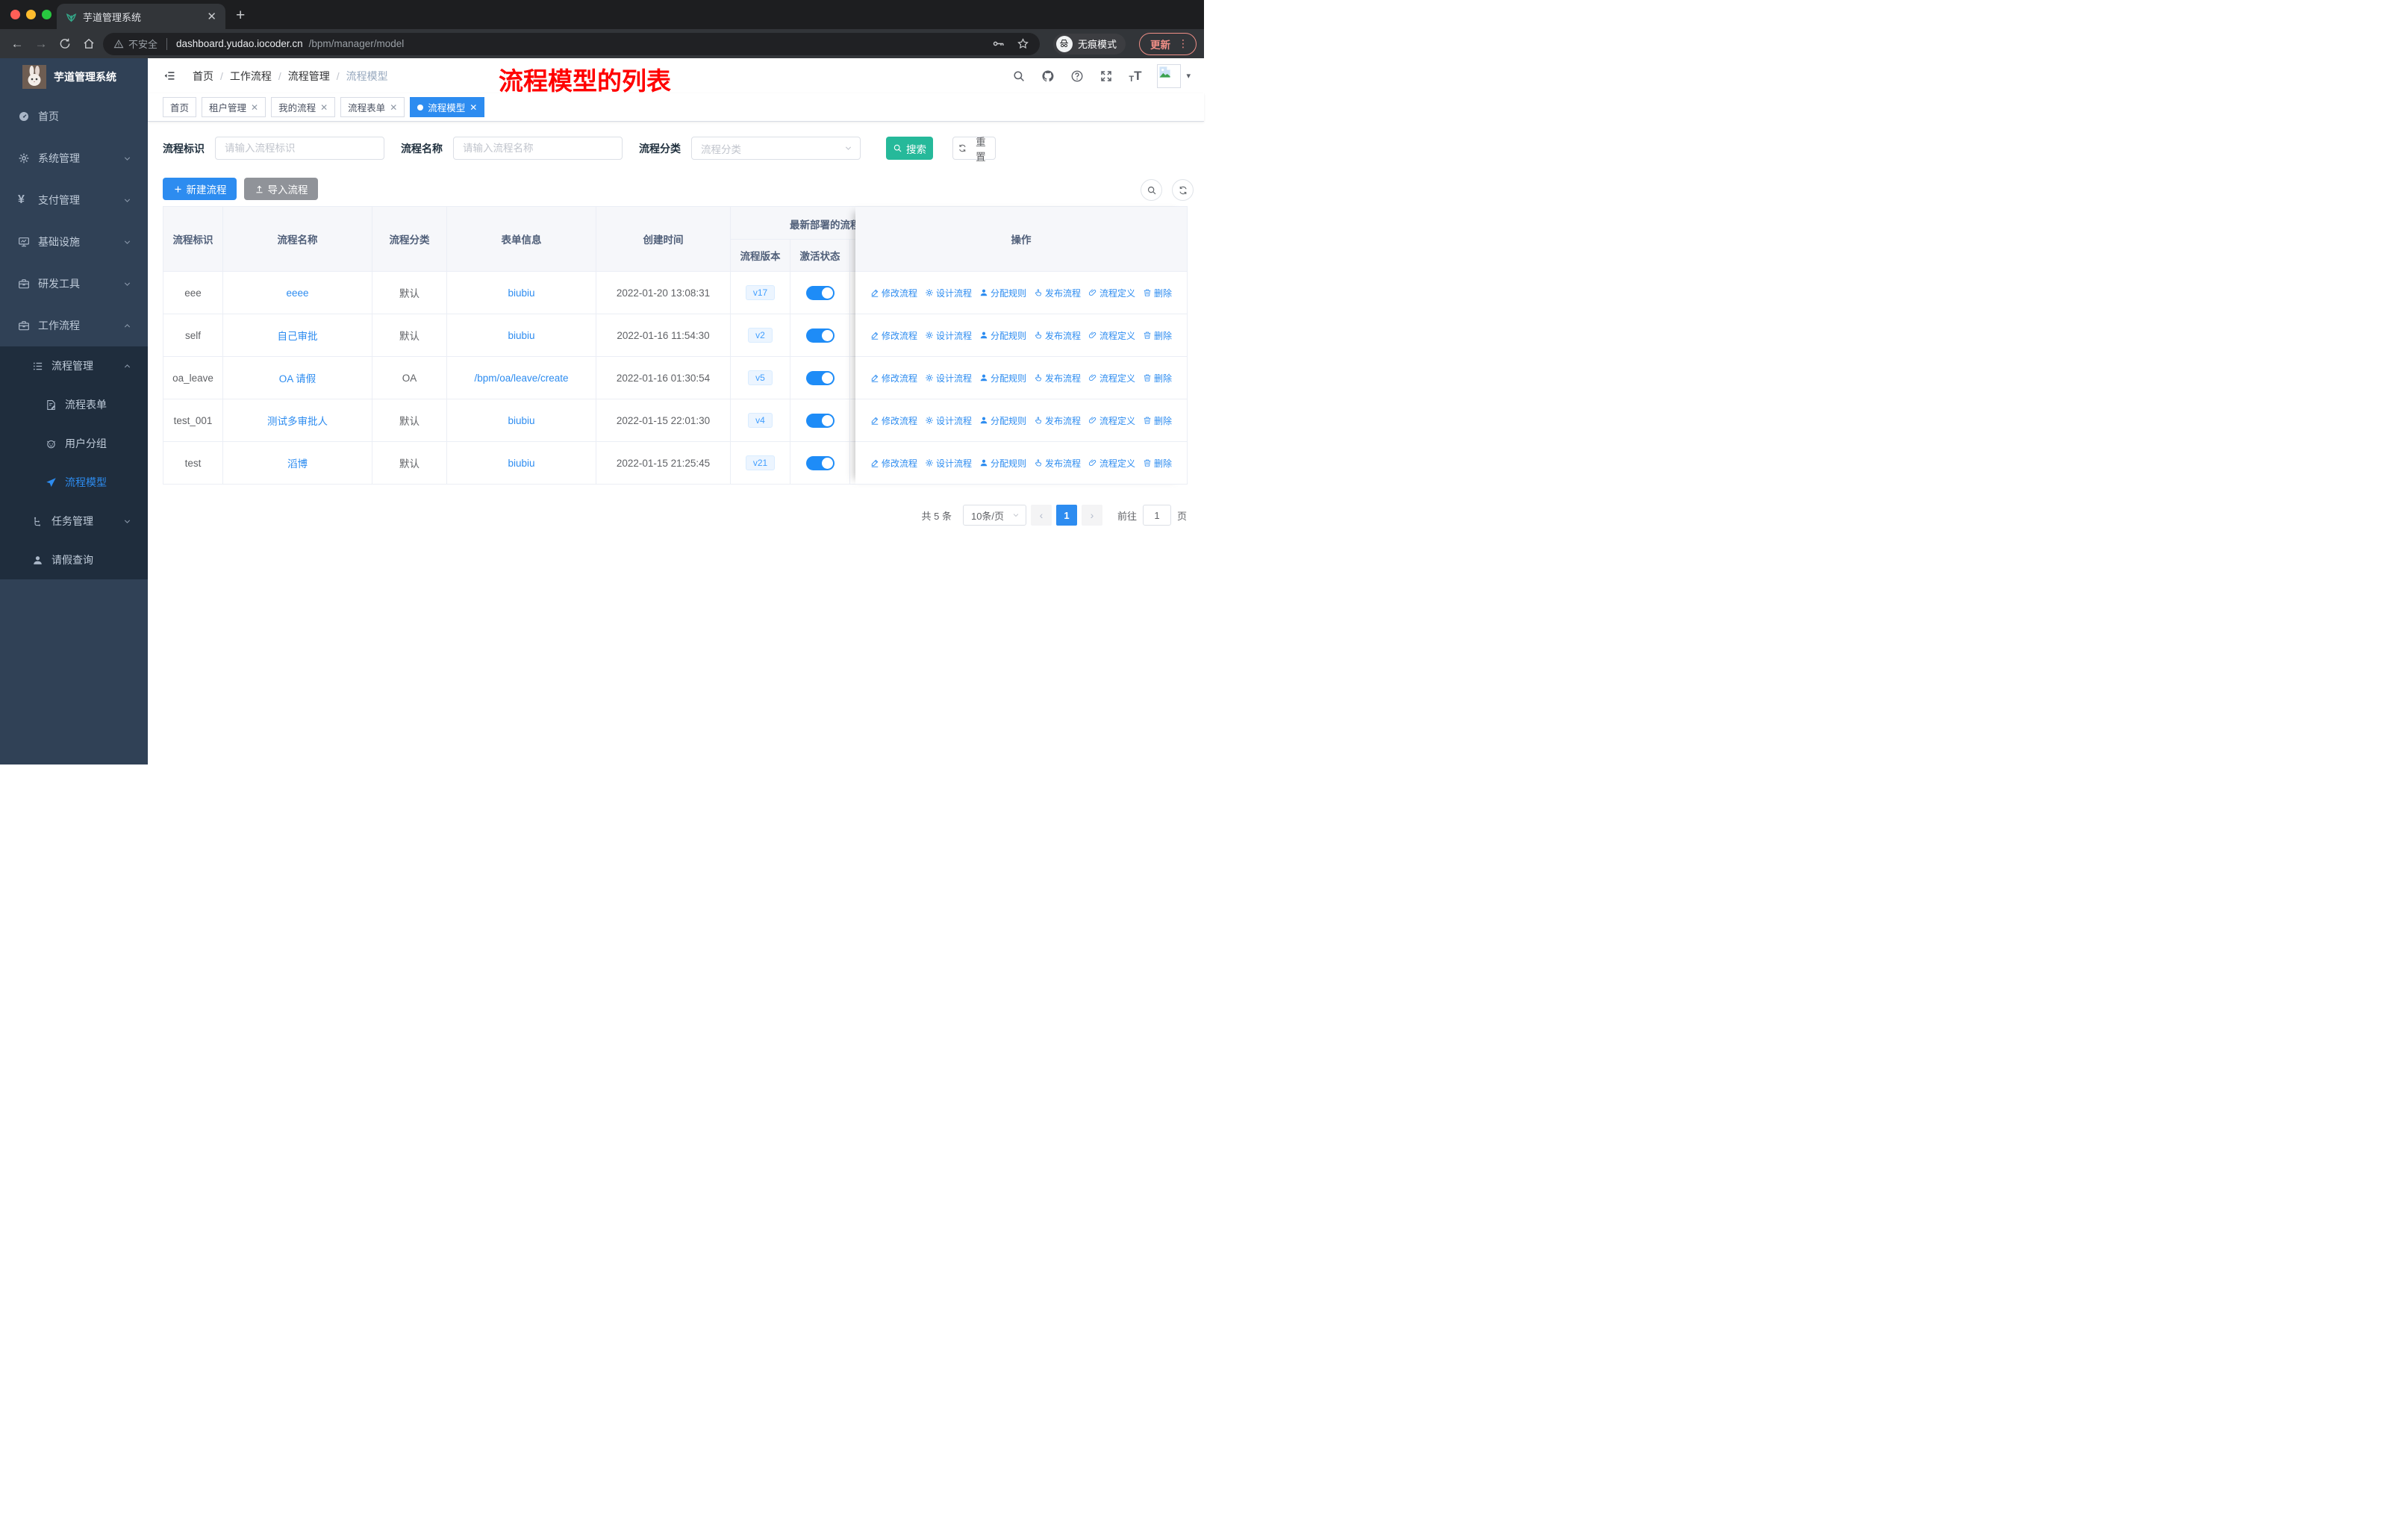 This screenshot has height=1529, width=2408. What do you see at coordinates (47, 15) in the screenshot?
I see `zoom-window-button` at bounding box center [47, 15].